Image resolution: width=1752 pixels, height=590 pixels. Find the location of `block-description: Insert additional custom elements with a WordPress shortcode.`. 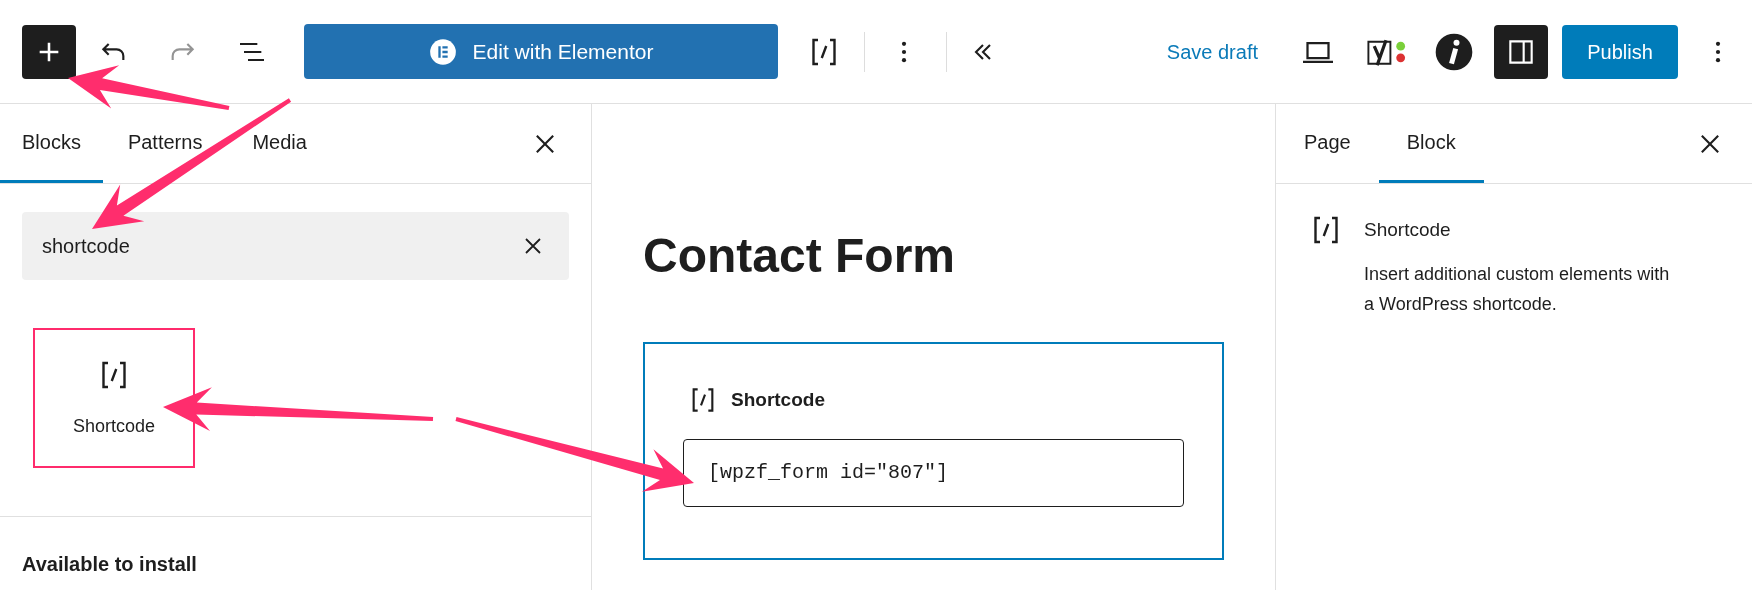

block-description: Insert additional custom elements with a WordPress shortcode. is located at coordinates (1517, 289).